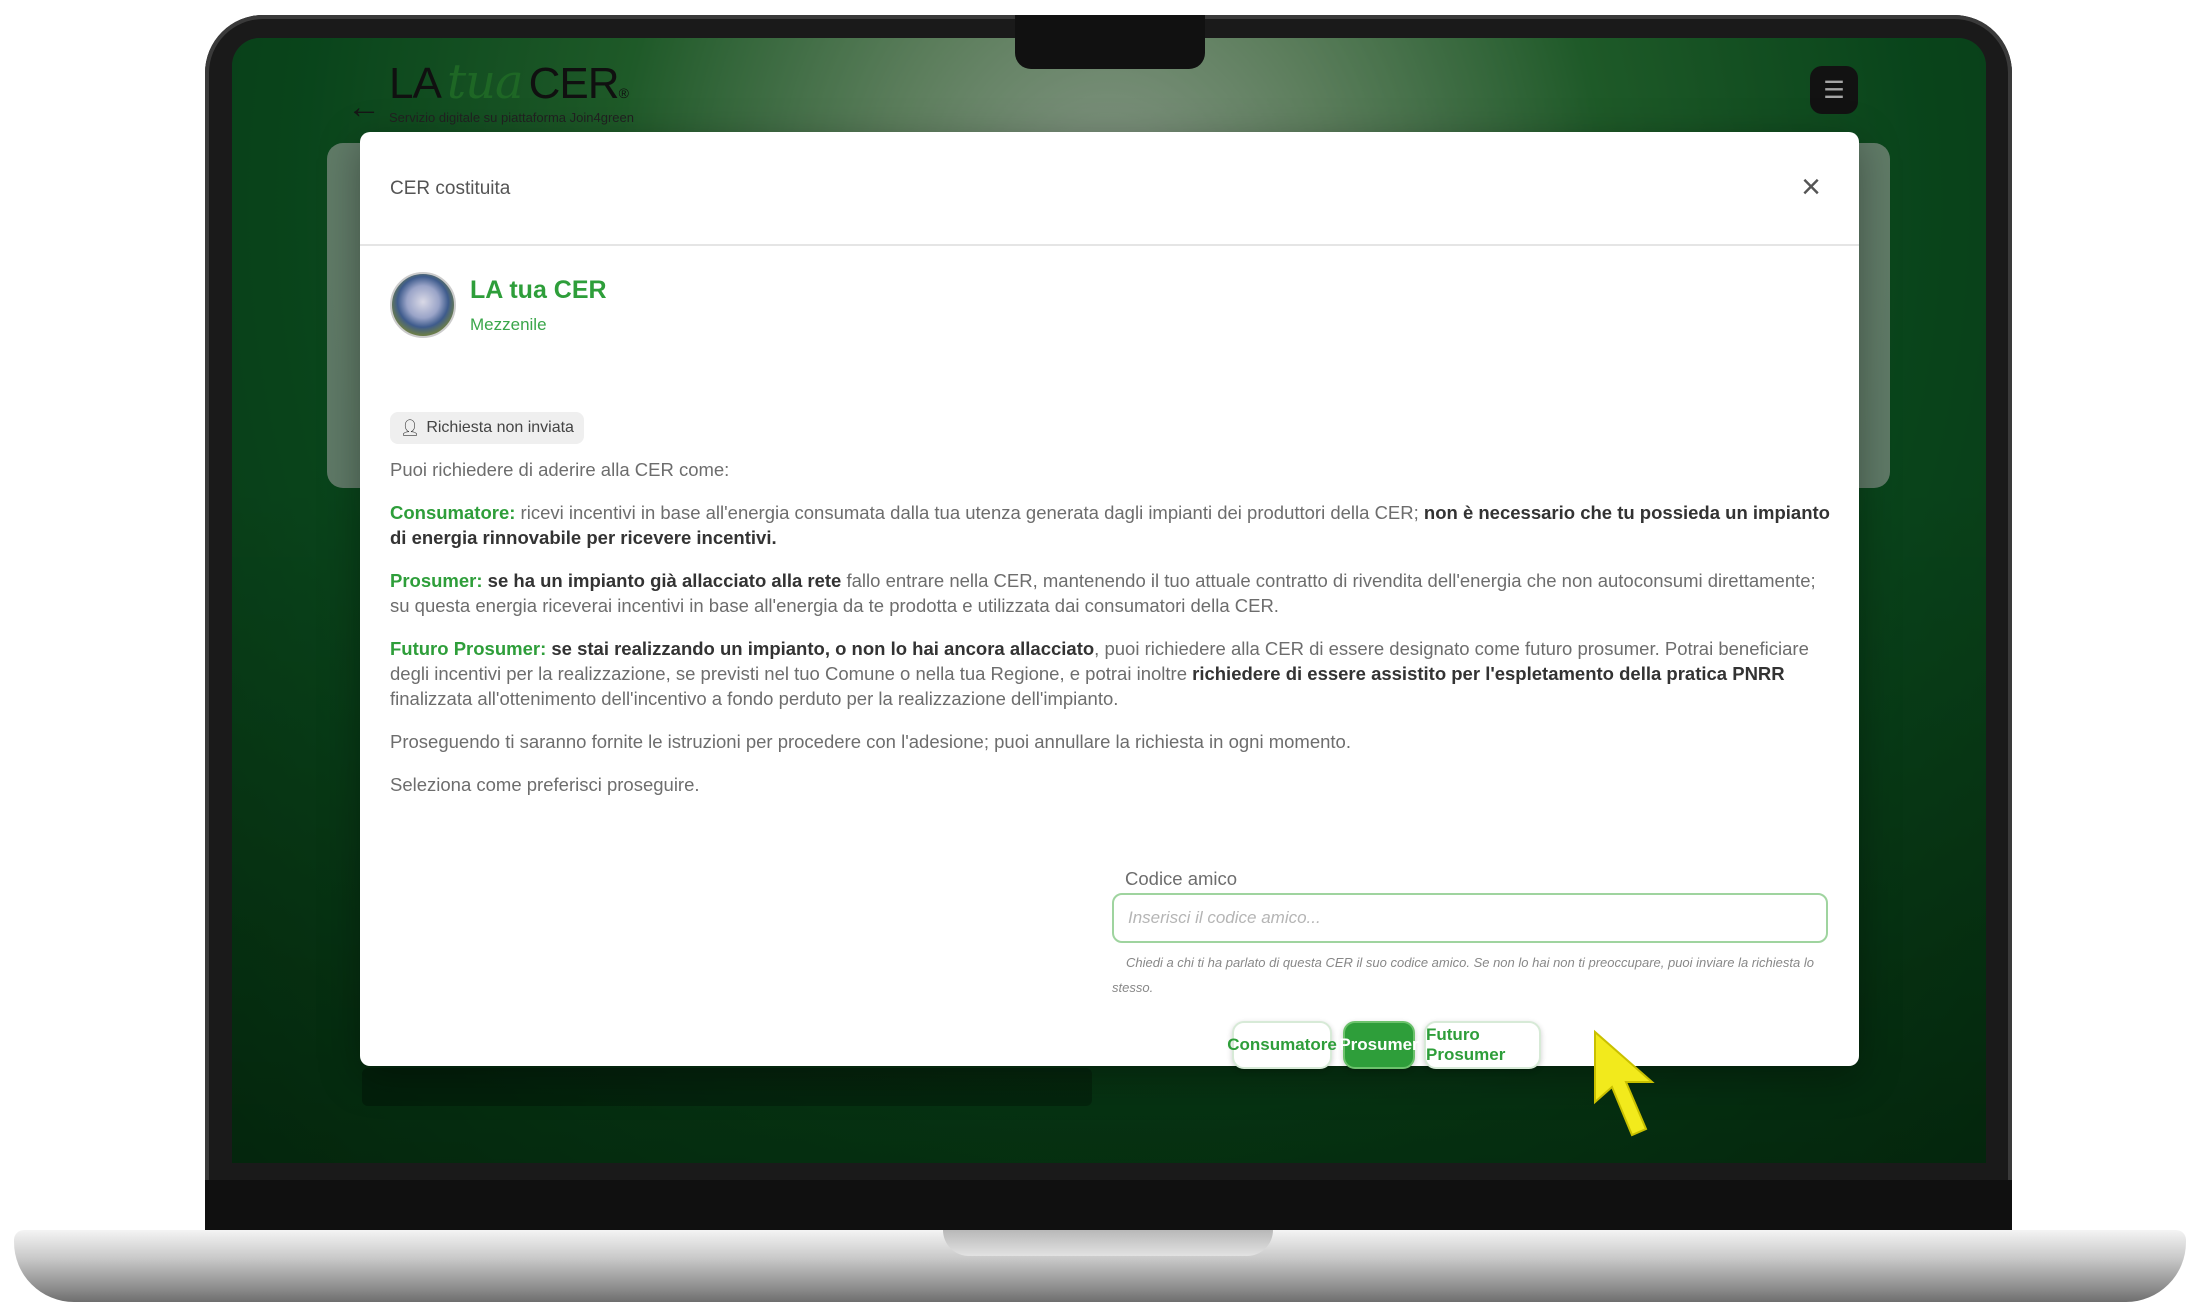 This screenshot has width=2186, height=1309. I want to click on status-badge: 👤︎ Richiesta non inviata, so click(487, 428).